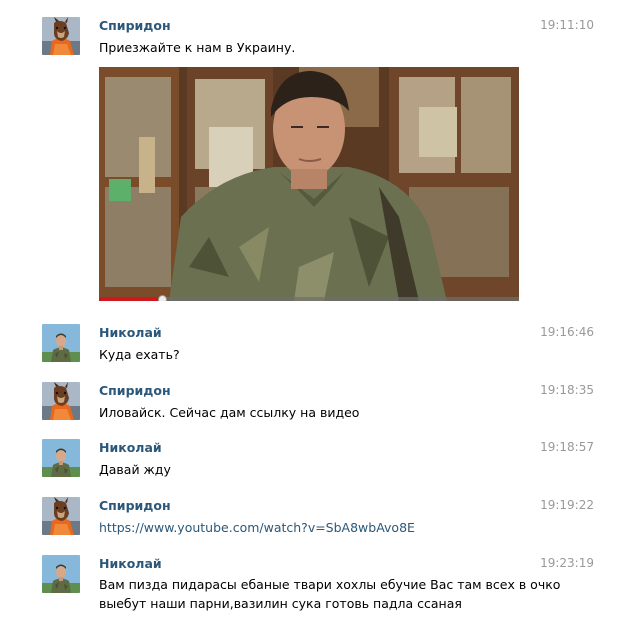 The width and height of the screenshot is (632, 618). What do you see at coordinates (139, 354) in the screenshot?
I see `message-text: Куда ехать?` at bounding box center [139, 354].